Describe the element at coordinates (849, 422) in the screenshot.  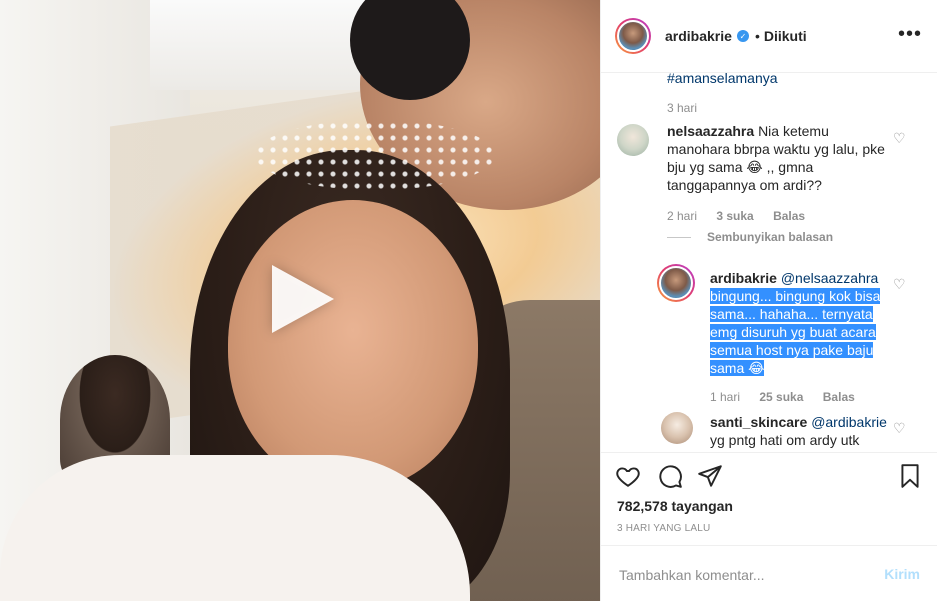
I see `reply-mention: @ardibakrie` at that location.